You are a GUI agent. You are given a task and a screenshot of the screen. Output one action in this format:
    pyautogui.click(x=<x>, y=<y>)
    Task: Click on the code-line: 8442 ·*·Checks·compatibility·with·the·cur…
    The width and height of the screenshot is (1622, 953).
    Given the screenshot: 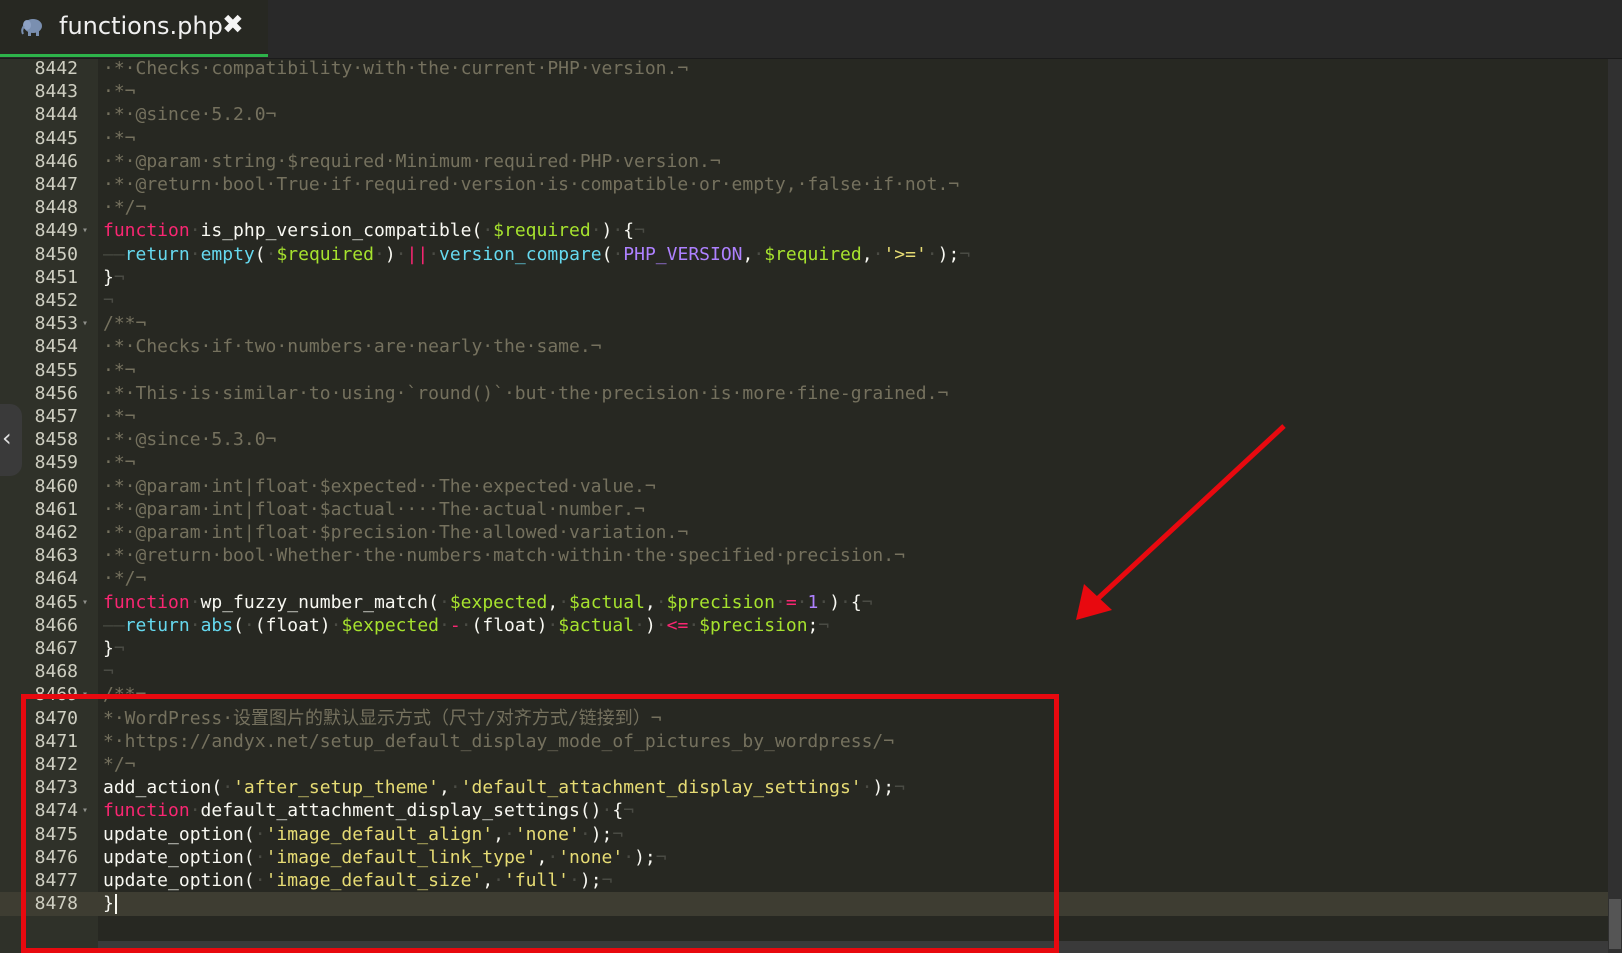 What is the action you would take?
    pyautogui.click(x=811, y=70)
    